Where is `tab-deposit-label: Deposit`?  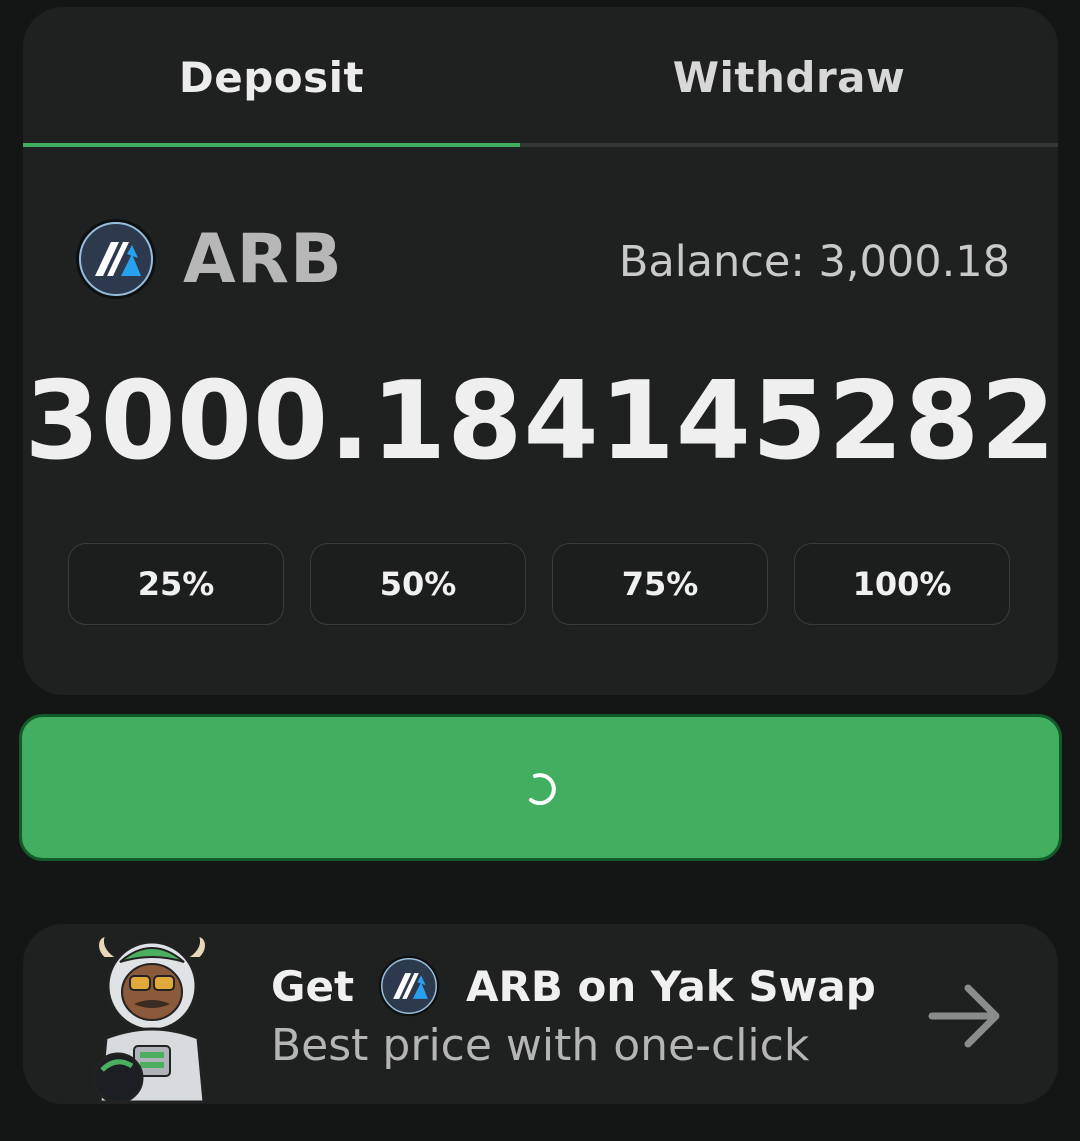 tab-deposit-label: Deposit is located at coordinates (271, 77).